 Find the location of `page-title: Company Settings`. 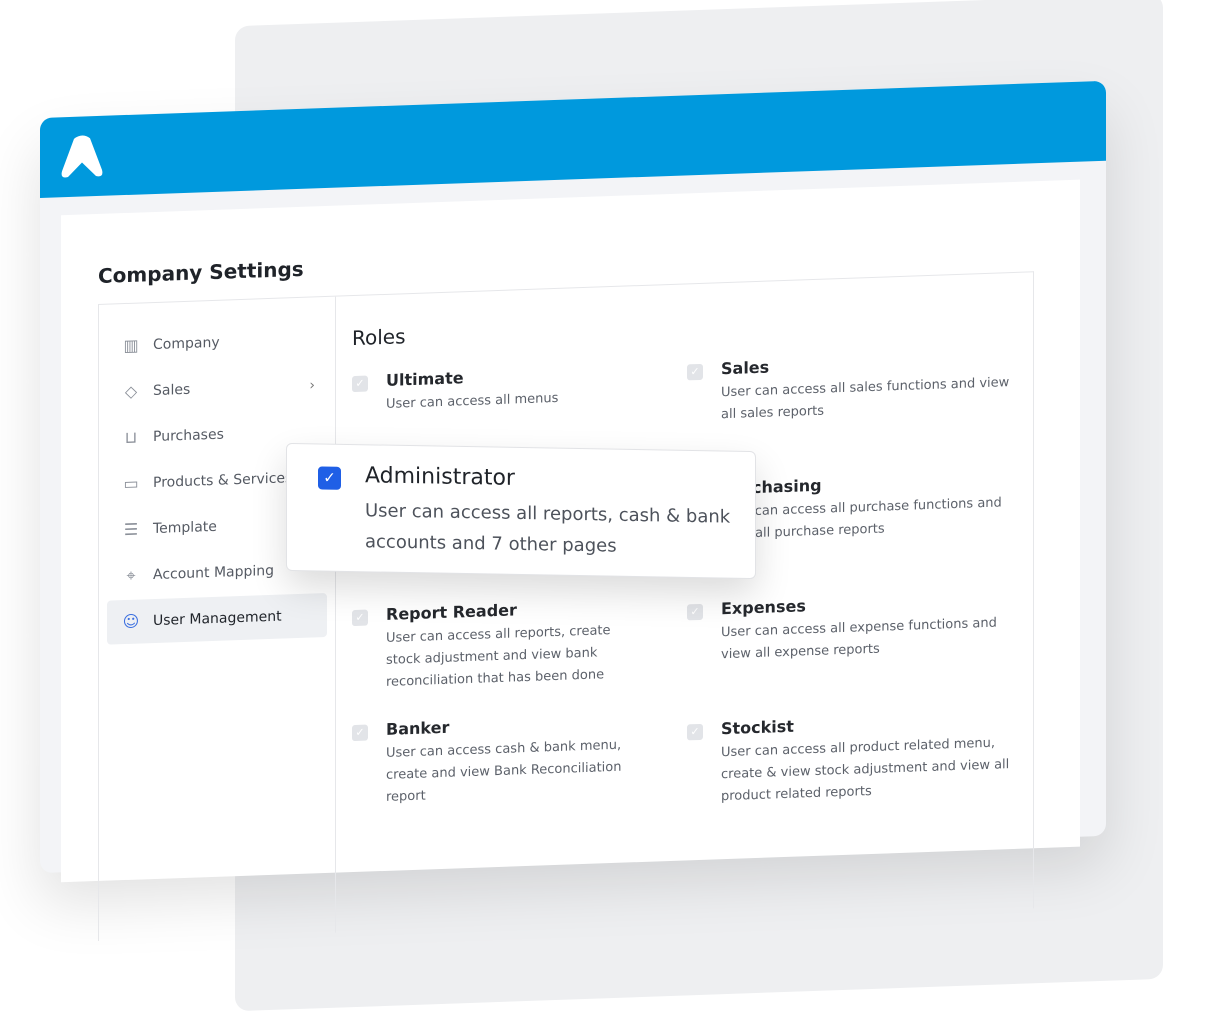

page-title: Company Settings is located at coordinates (201, 272).